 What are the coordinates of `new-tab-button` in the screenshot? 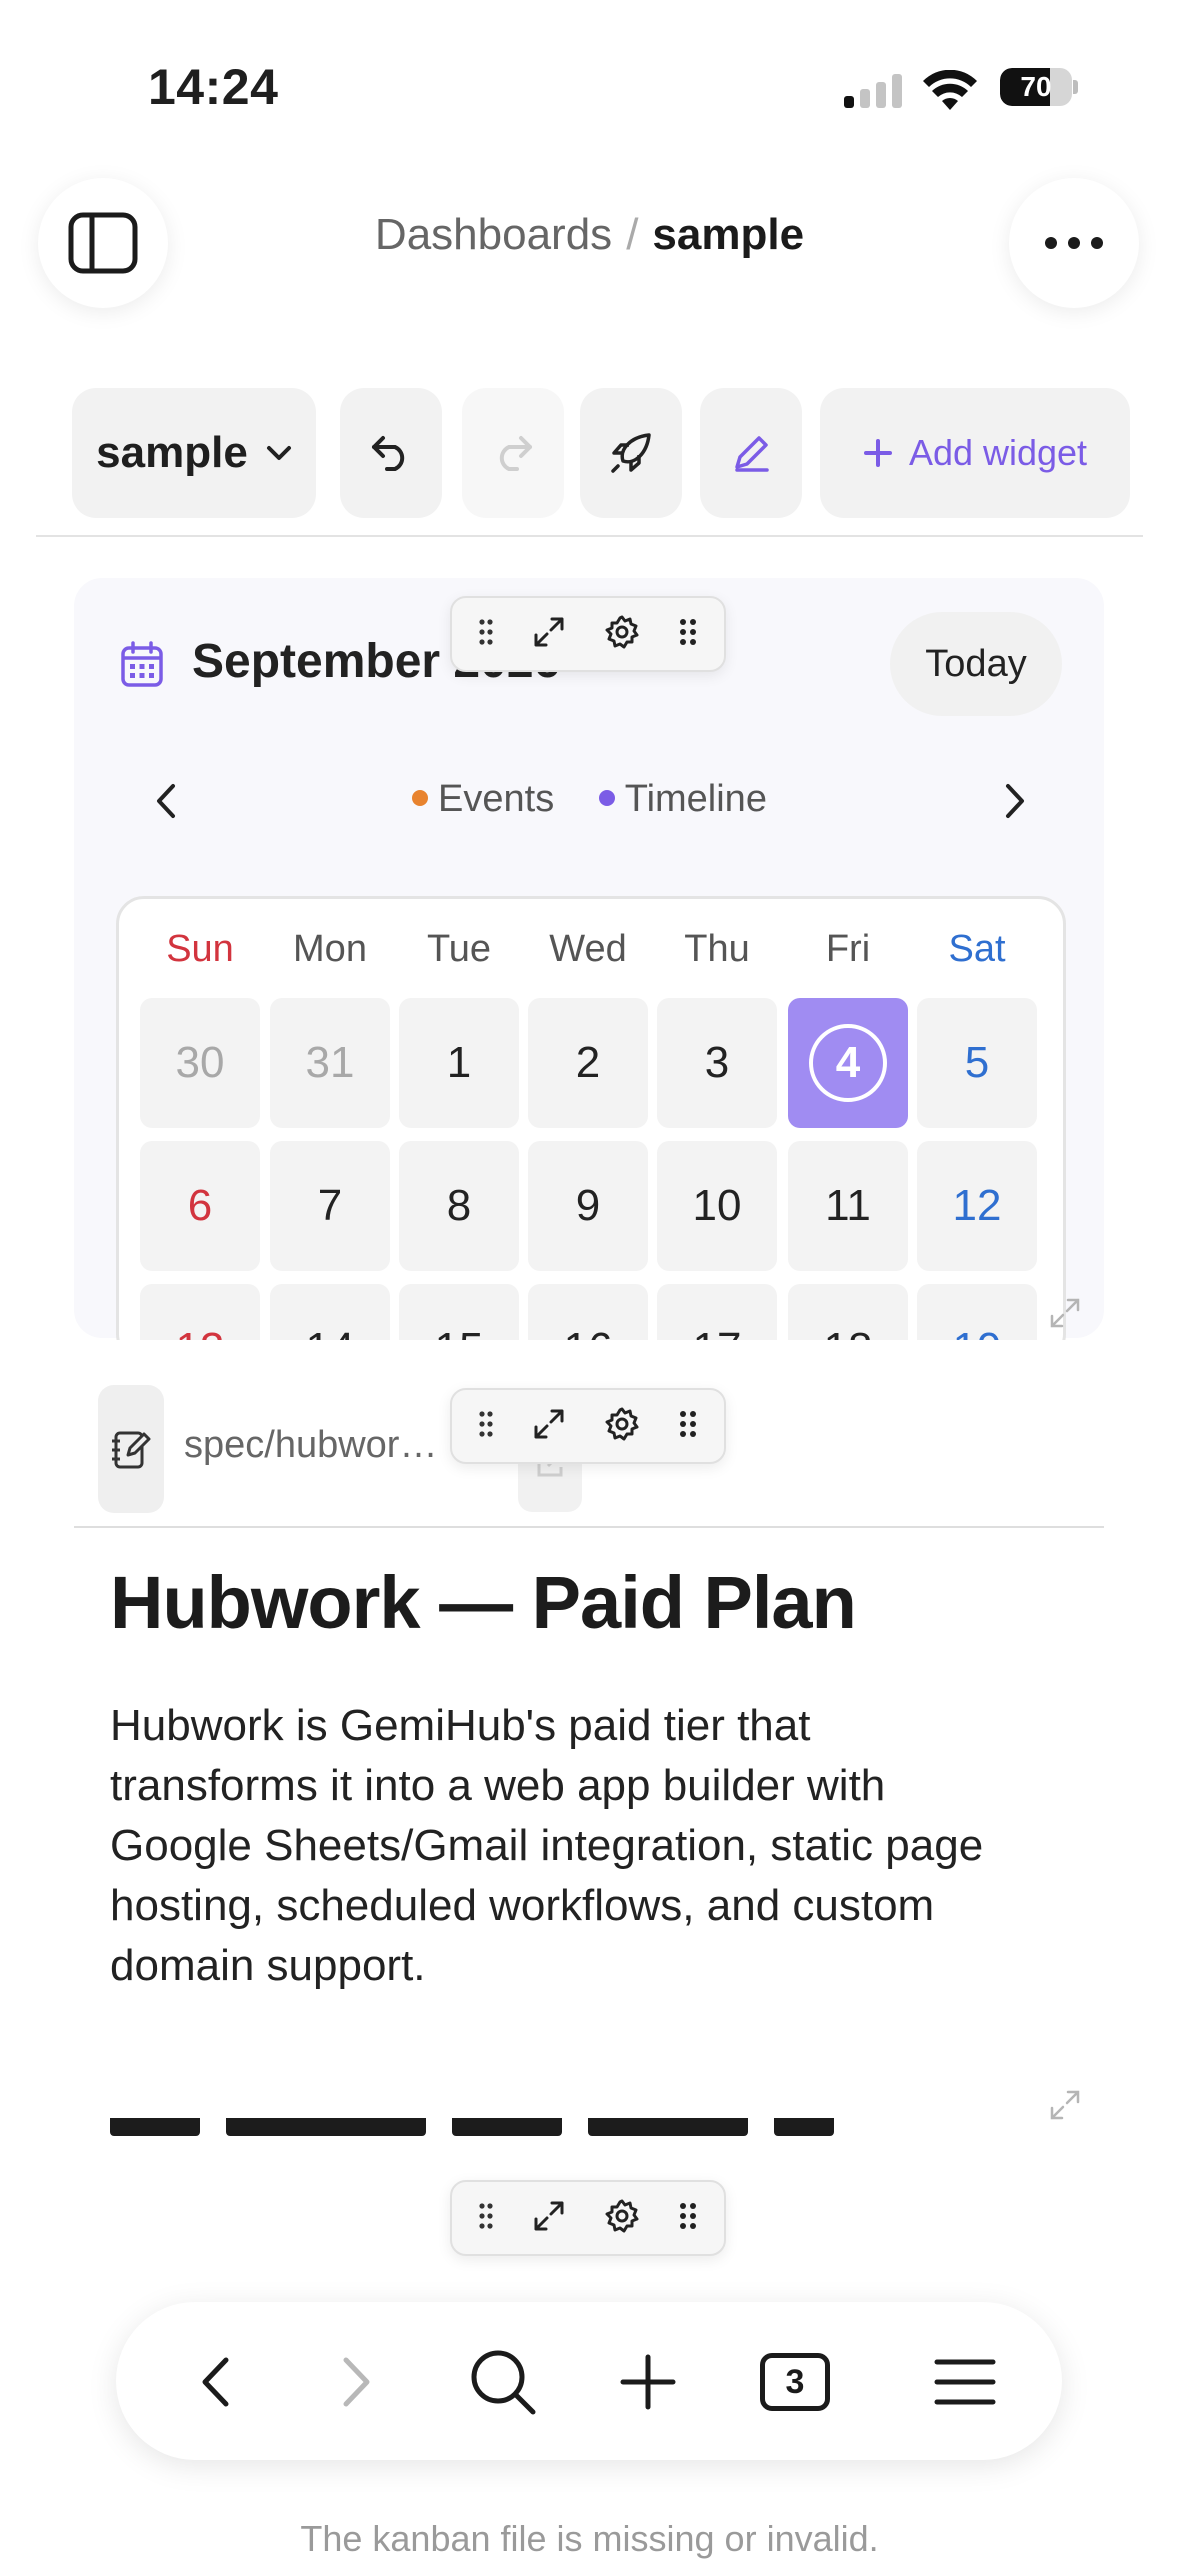 It's located at (648, 2382).